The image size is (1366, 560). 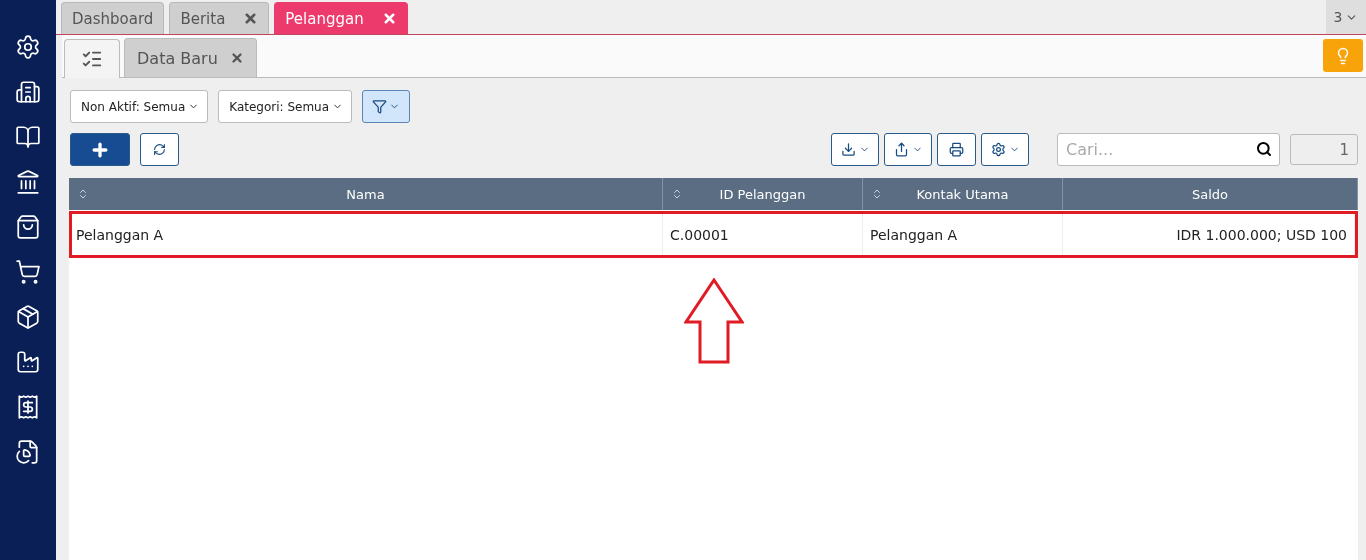 I want to click on tab: Data Baru, so click(x=190, y=57).